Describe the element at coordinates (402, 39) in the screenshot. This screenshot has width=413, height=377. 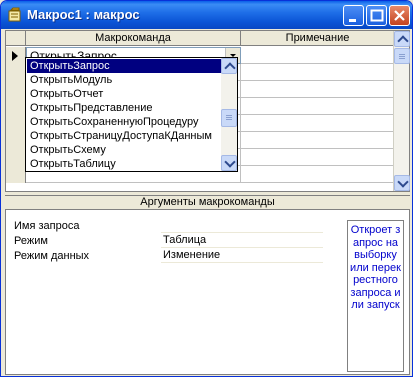
I see `scroll-up-button` at that location.